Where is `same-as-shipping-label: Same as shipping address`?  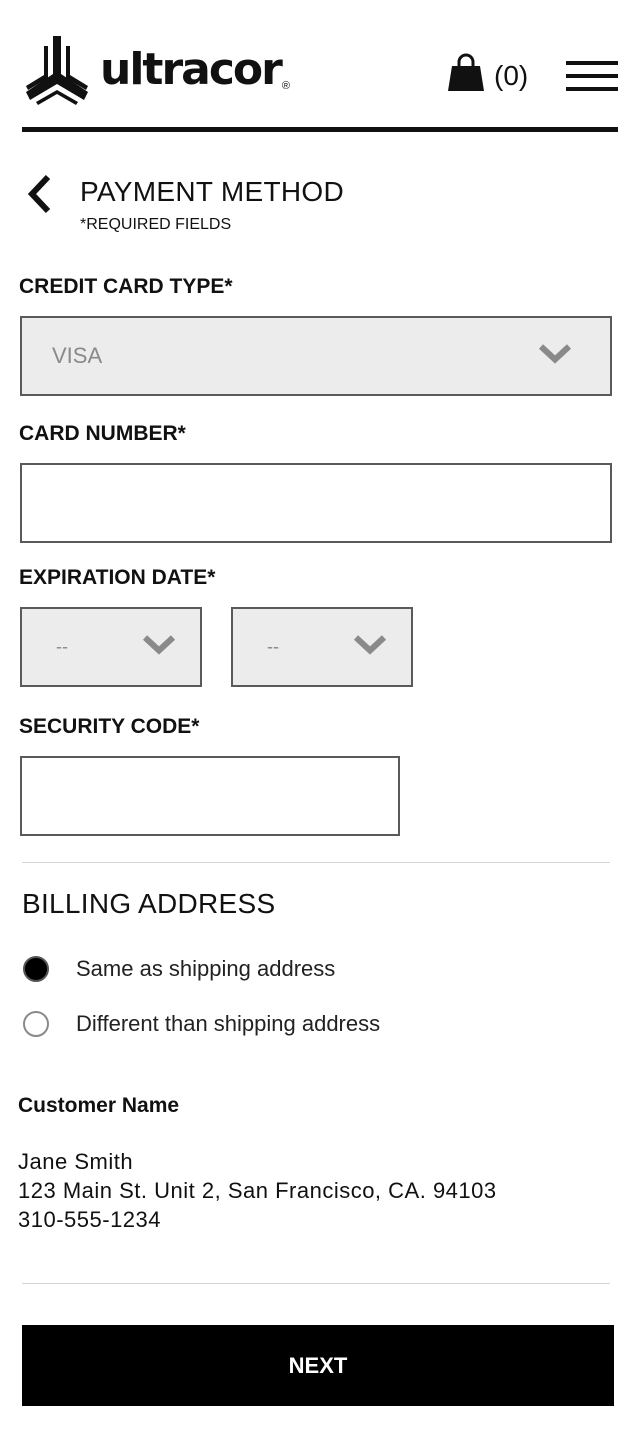
same-as-shipping-label: Same as shipping address is located at coordinates (206, 968).